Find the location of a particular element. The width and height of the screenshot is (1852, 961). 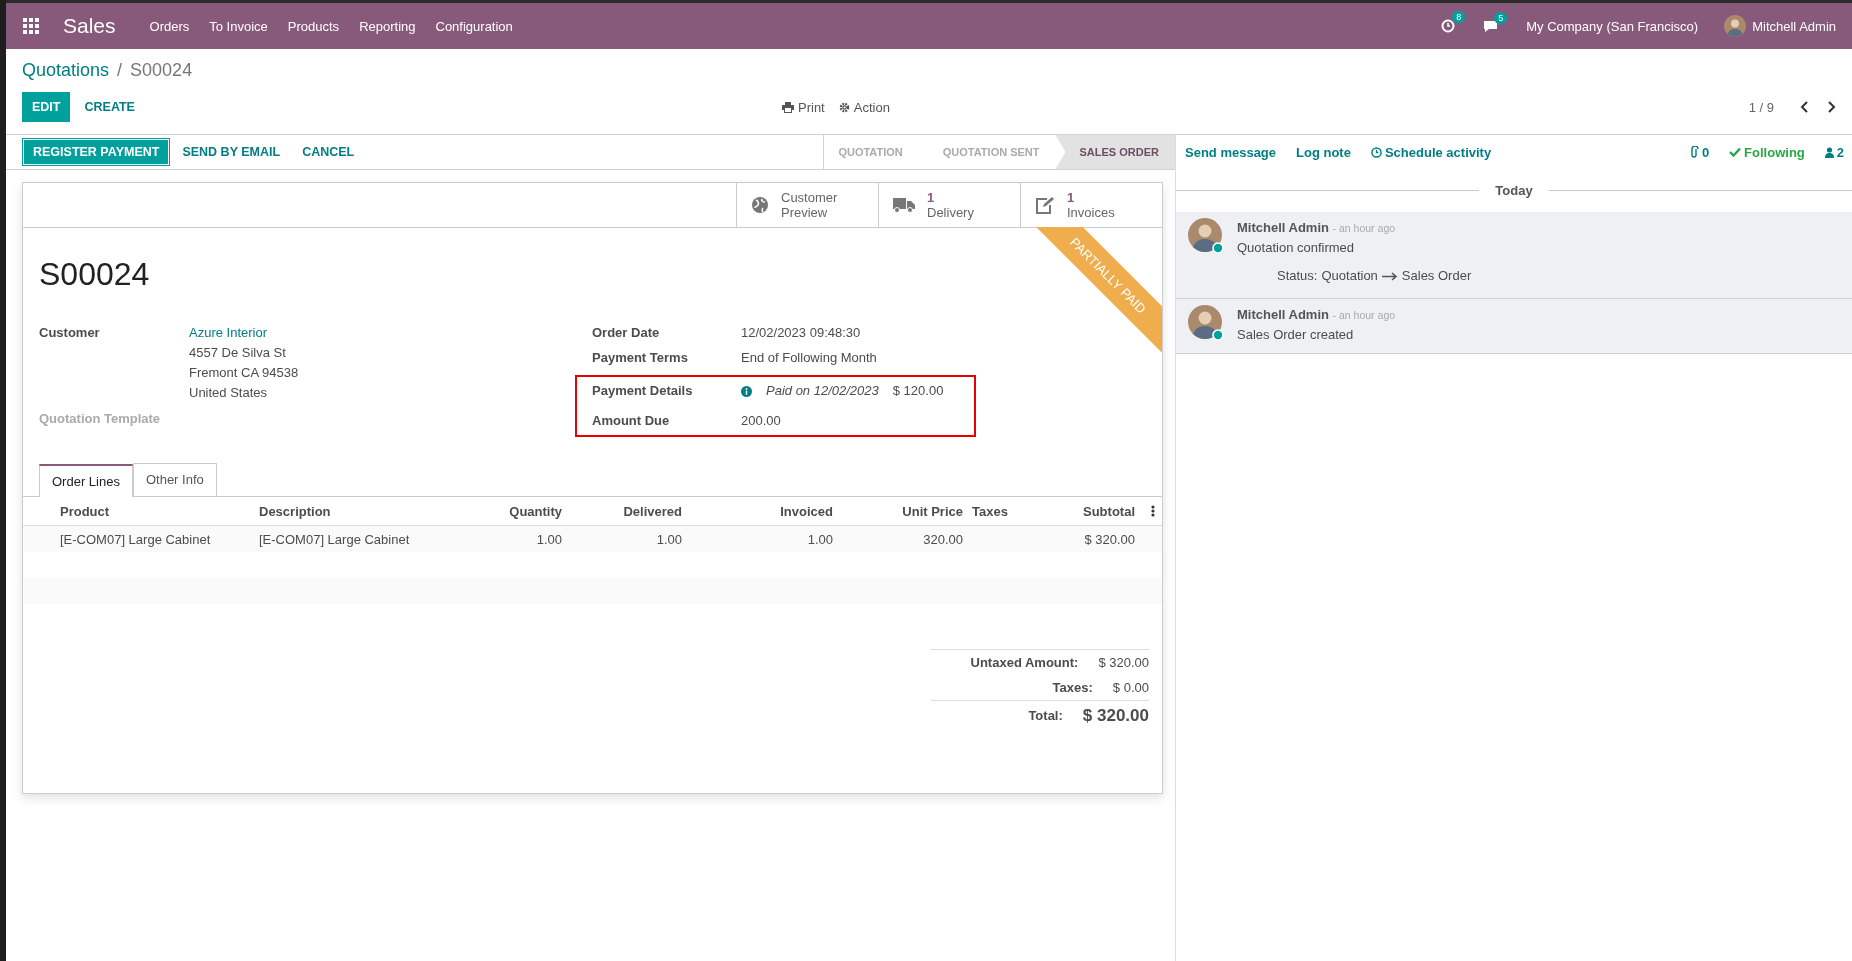

menu-item: Products is located at coordinates (313, 26).